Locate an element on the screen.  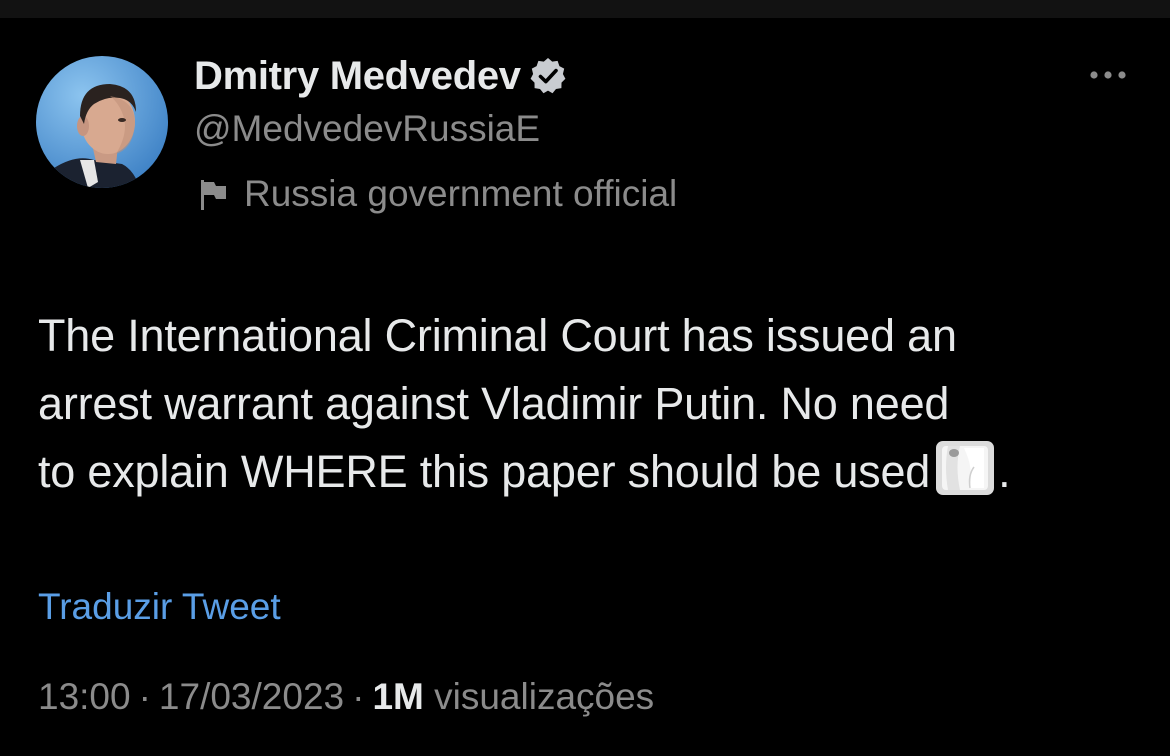
affiliation-label: Russia government official is located at coordinates (436, 194).